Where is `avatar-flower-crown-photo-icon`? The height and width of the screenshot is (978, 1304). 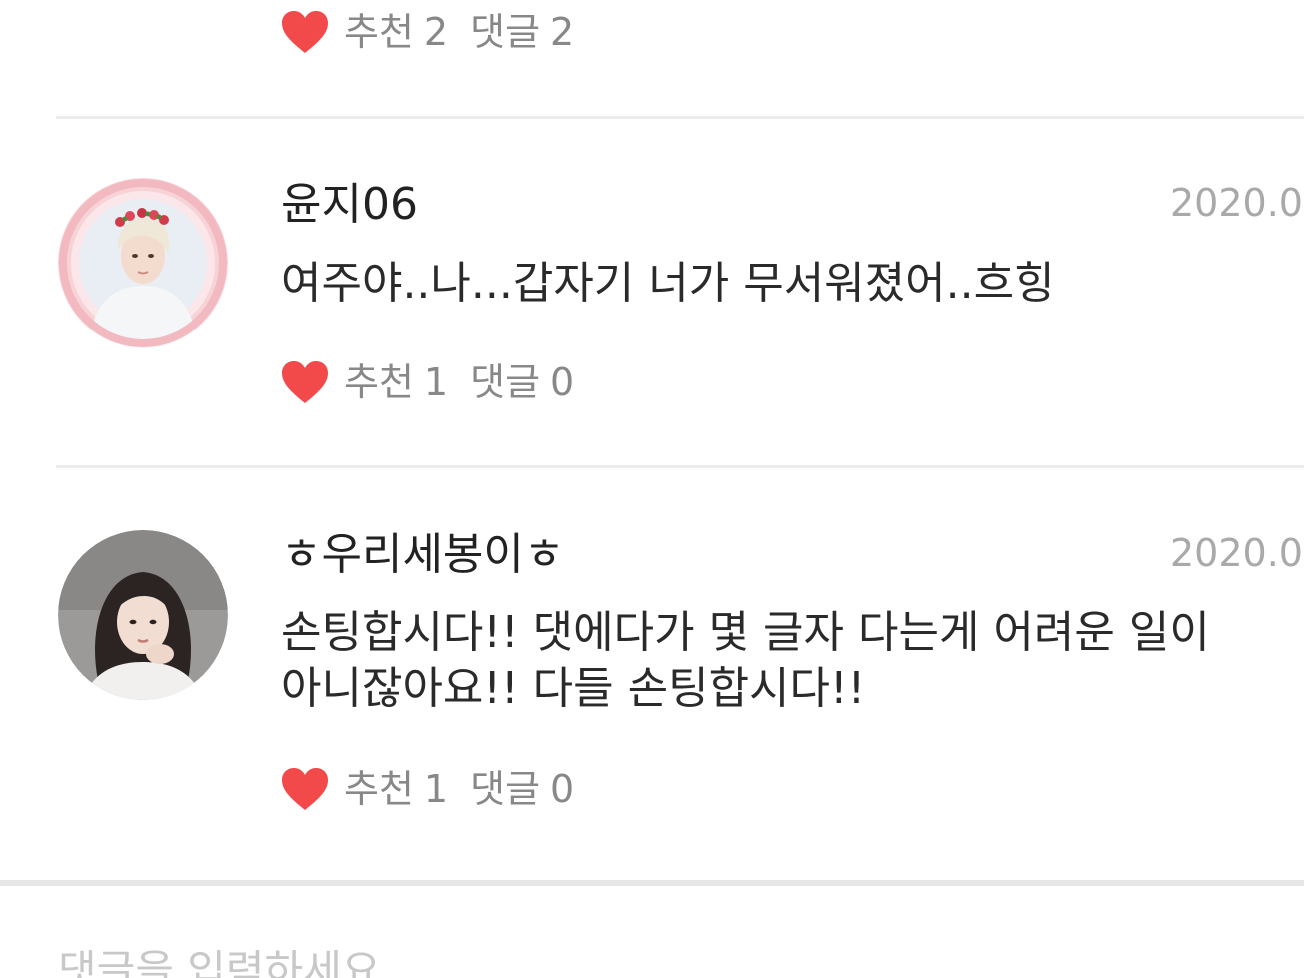 avatar-flower-crown-photo-icon is located at coordinates (143, 263).